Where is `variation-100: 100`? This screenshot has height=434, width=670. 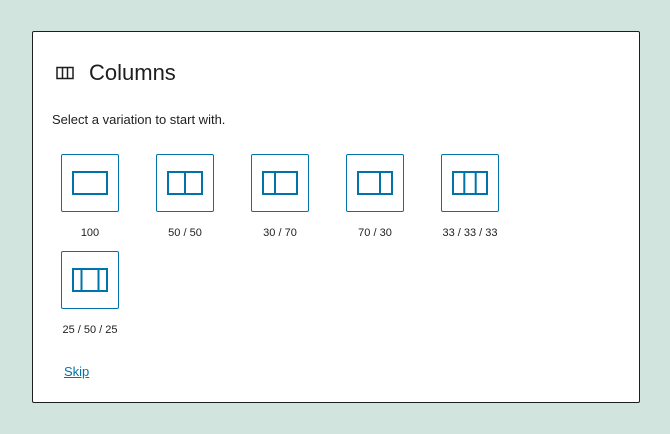
variation-100: 100 is located at coordinates (90, 196).